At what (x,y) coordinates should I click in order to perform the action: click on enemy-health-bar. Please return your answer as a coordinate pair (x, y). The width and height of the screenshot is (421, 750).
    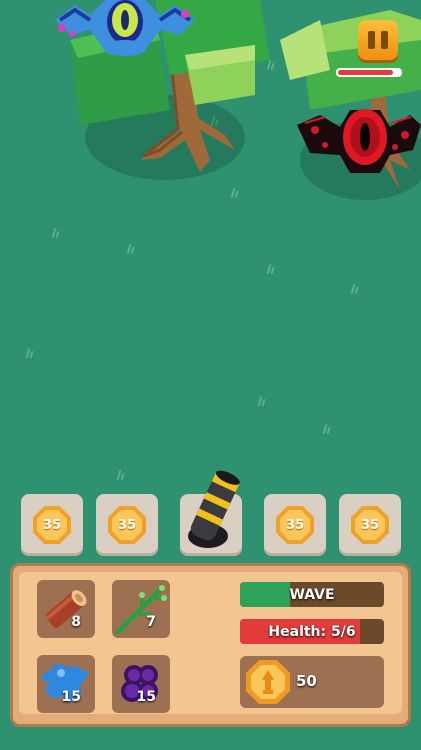
    Looking at the image, I should click on (369, 72).